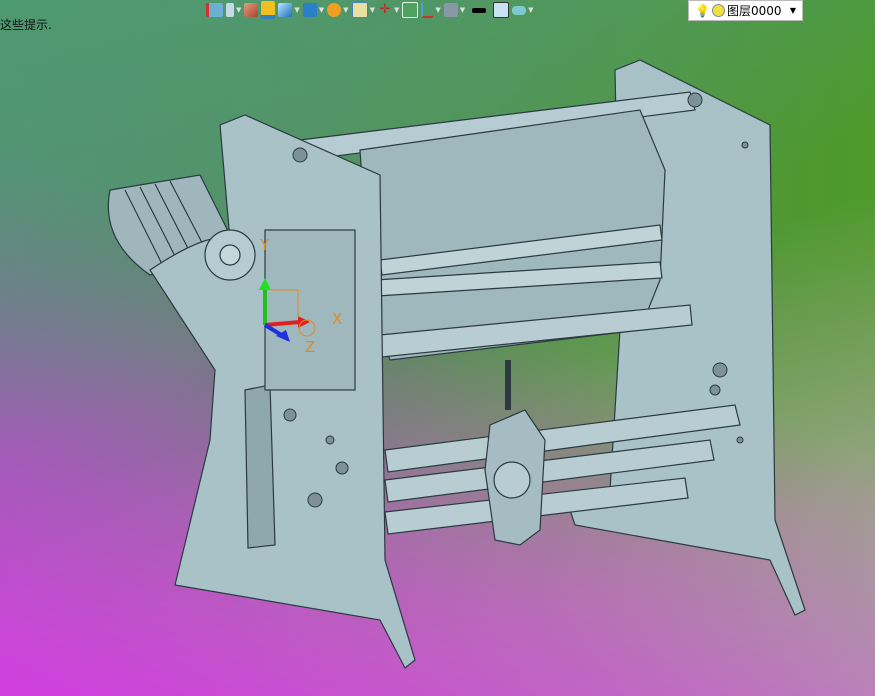 This screenshot has width=875, height=696. What do you see at coordinates (337, 319) in the screenshot?
I see `x-axis-label: X` at bounding box center [337, 319].